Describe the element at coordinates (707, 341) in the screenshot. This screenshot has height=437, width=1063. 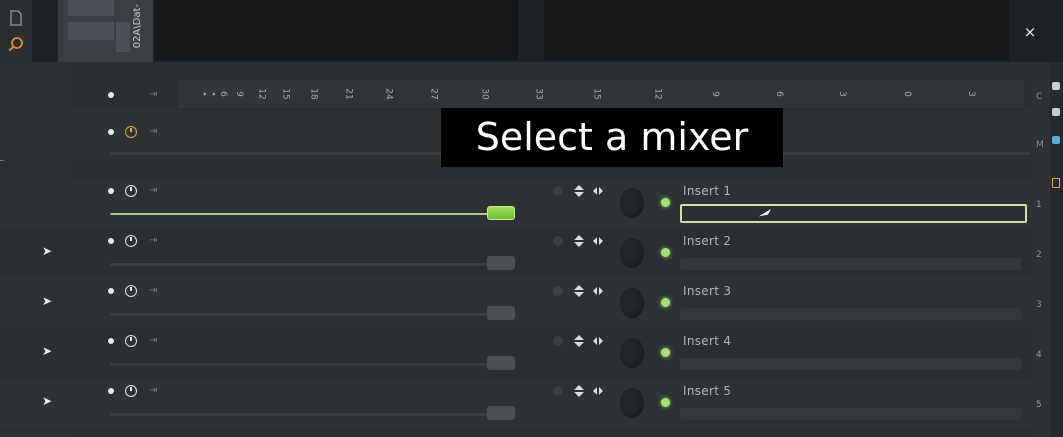
I see `insert-label: Insert 4` at that location.